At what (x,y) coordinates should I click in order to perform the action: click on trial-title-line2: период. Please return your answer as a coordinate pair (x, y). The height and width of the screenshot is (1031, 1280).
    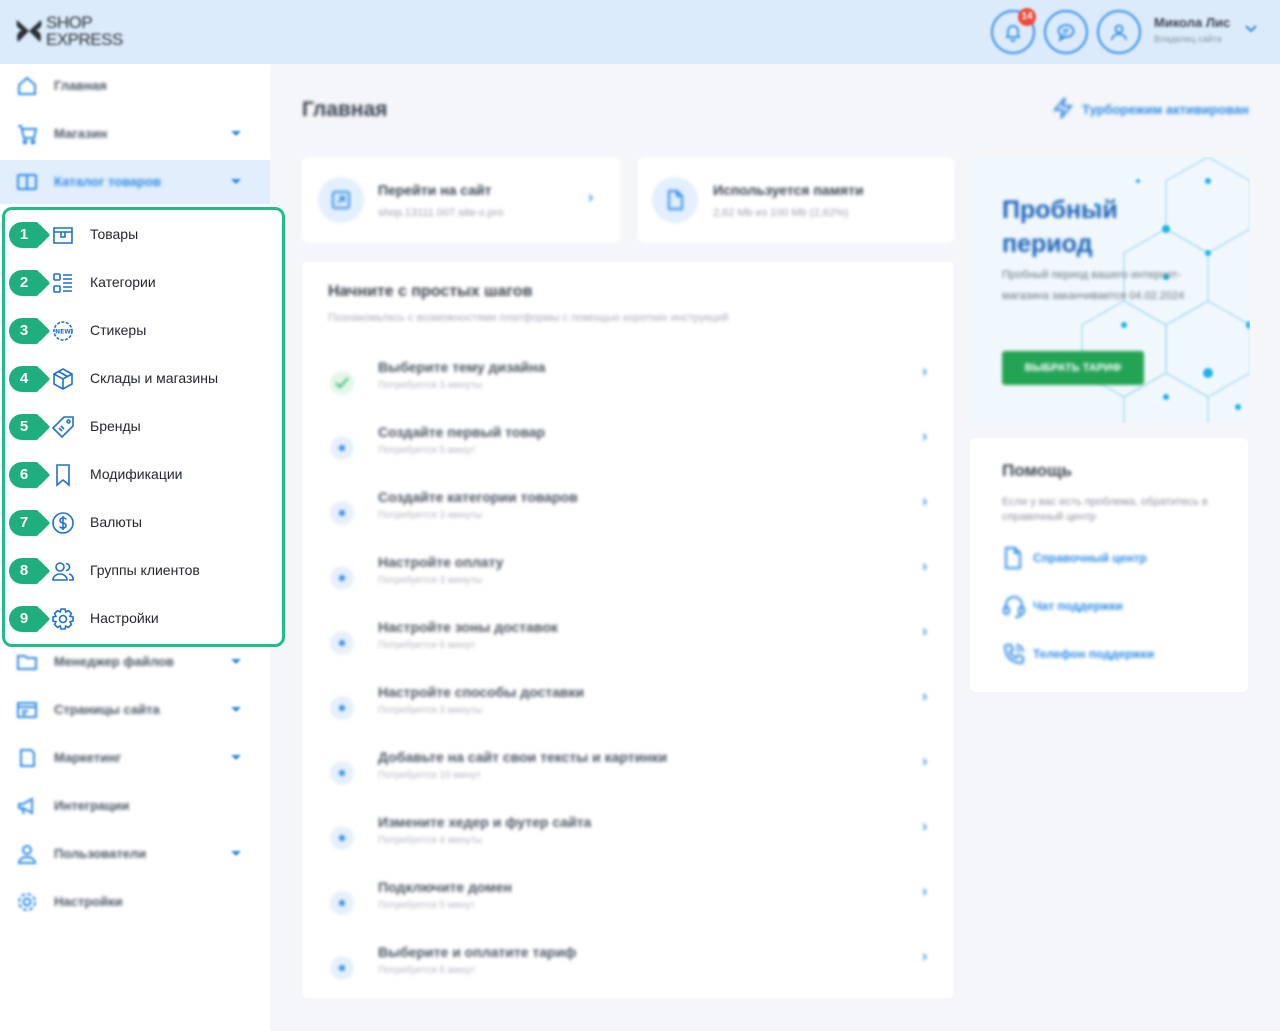
    Looking at the image, I should click on (1047, 244).